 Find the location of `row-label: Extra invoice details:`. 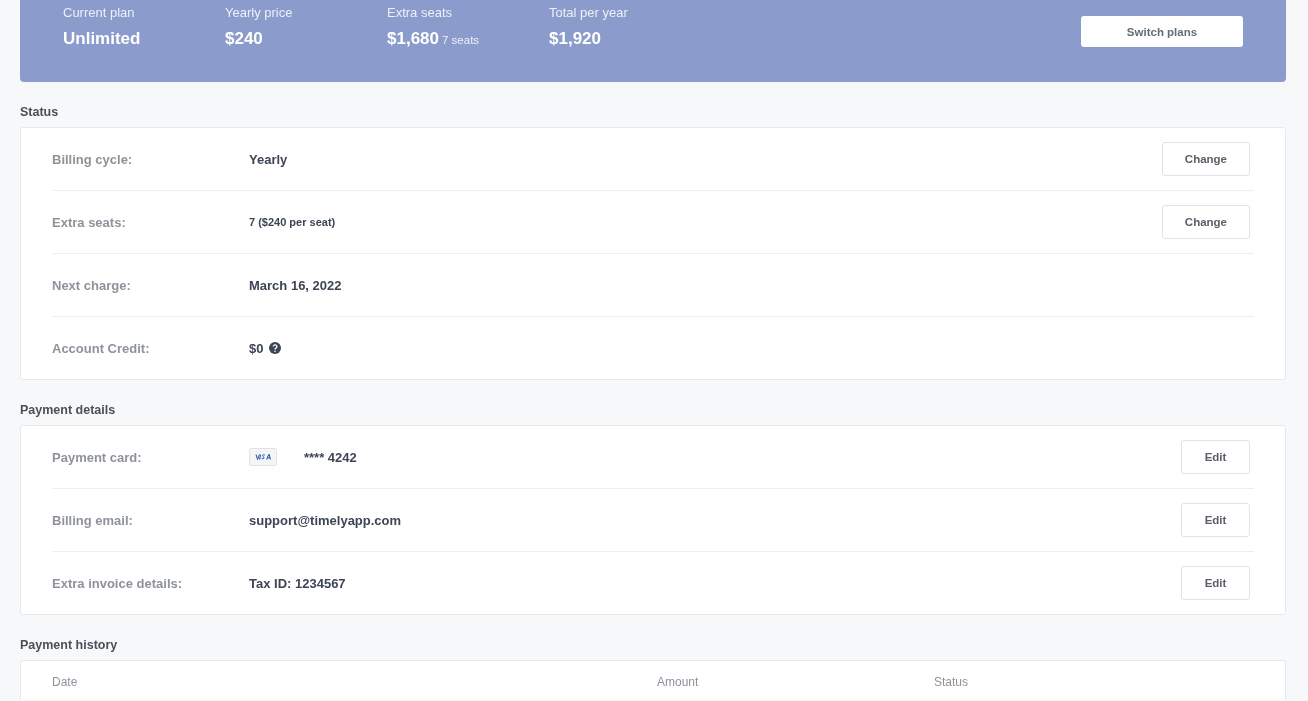

row-label: Extra invoice details: is located at coordinates (118, 583).